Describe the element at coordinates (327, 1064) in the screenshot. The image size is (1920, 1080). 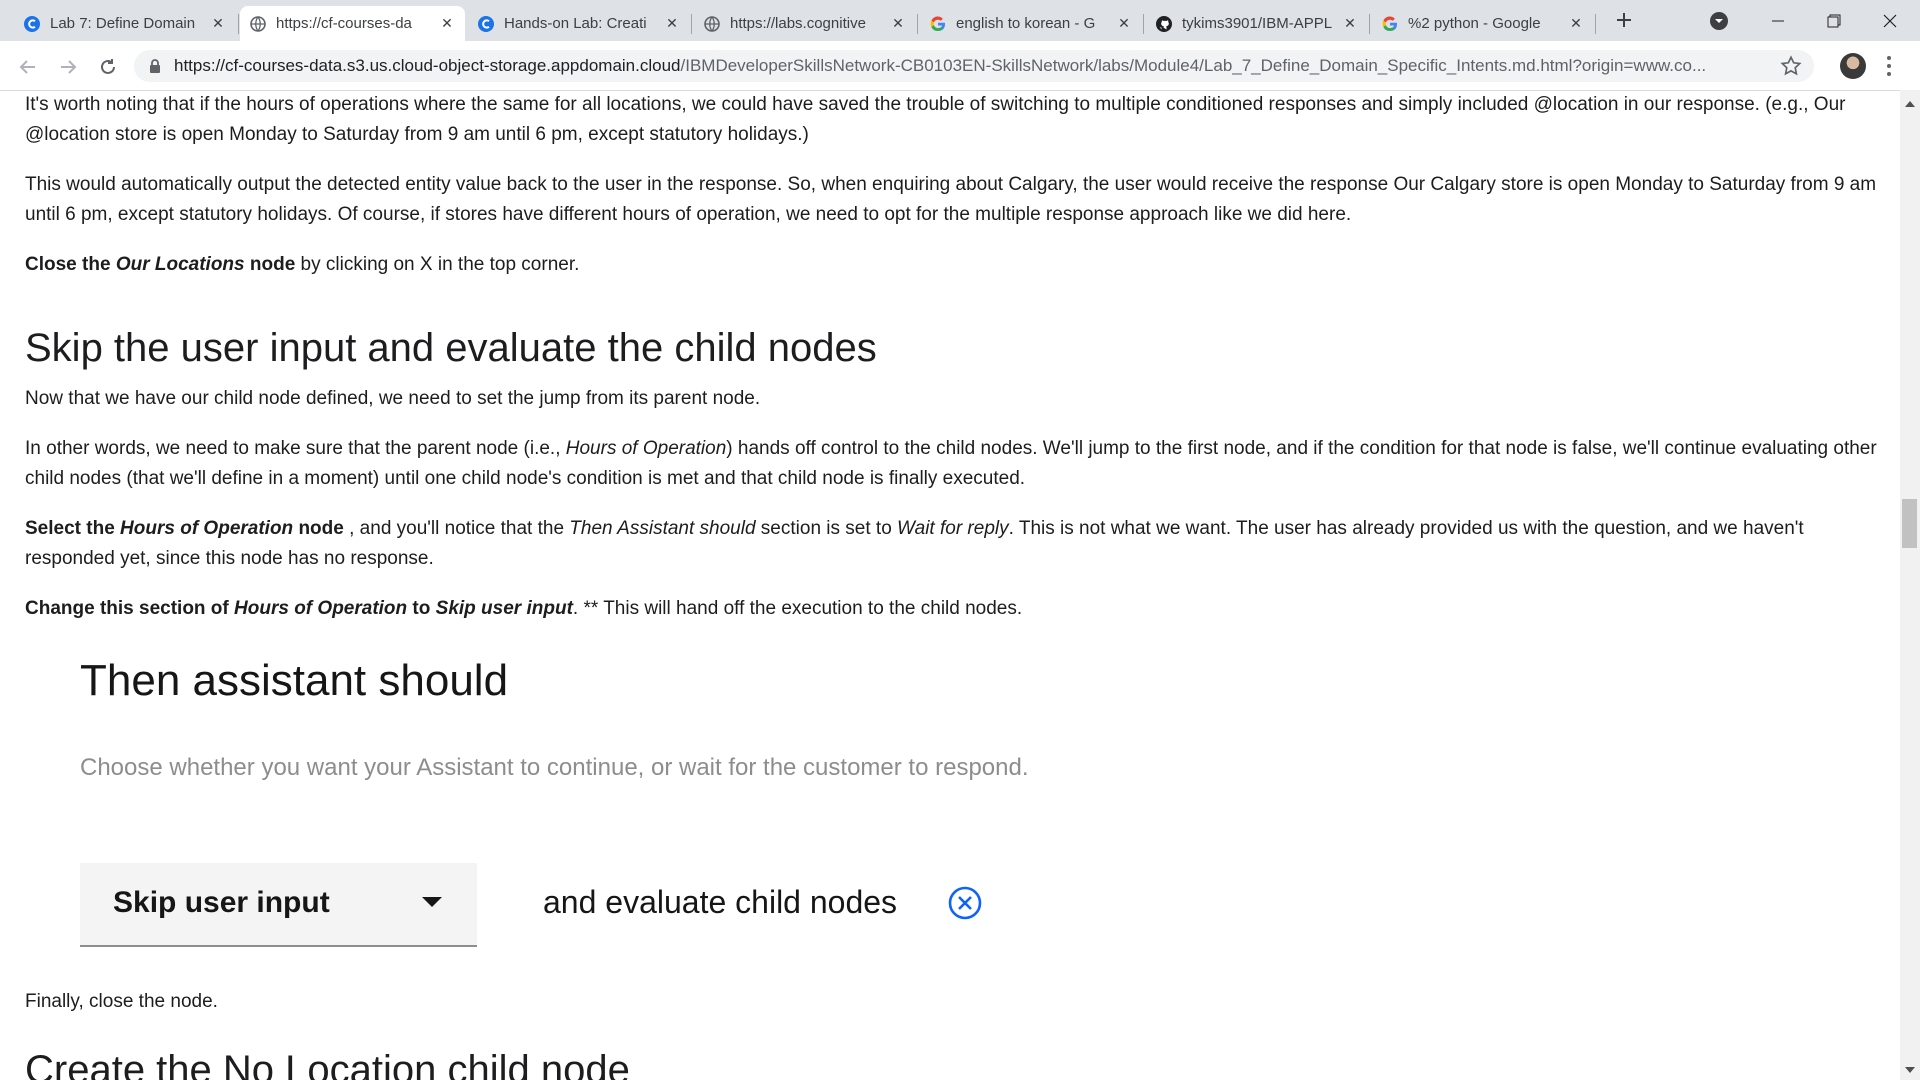
I see `next-section-heading: Create the No Location child node` at that location.